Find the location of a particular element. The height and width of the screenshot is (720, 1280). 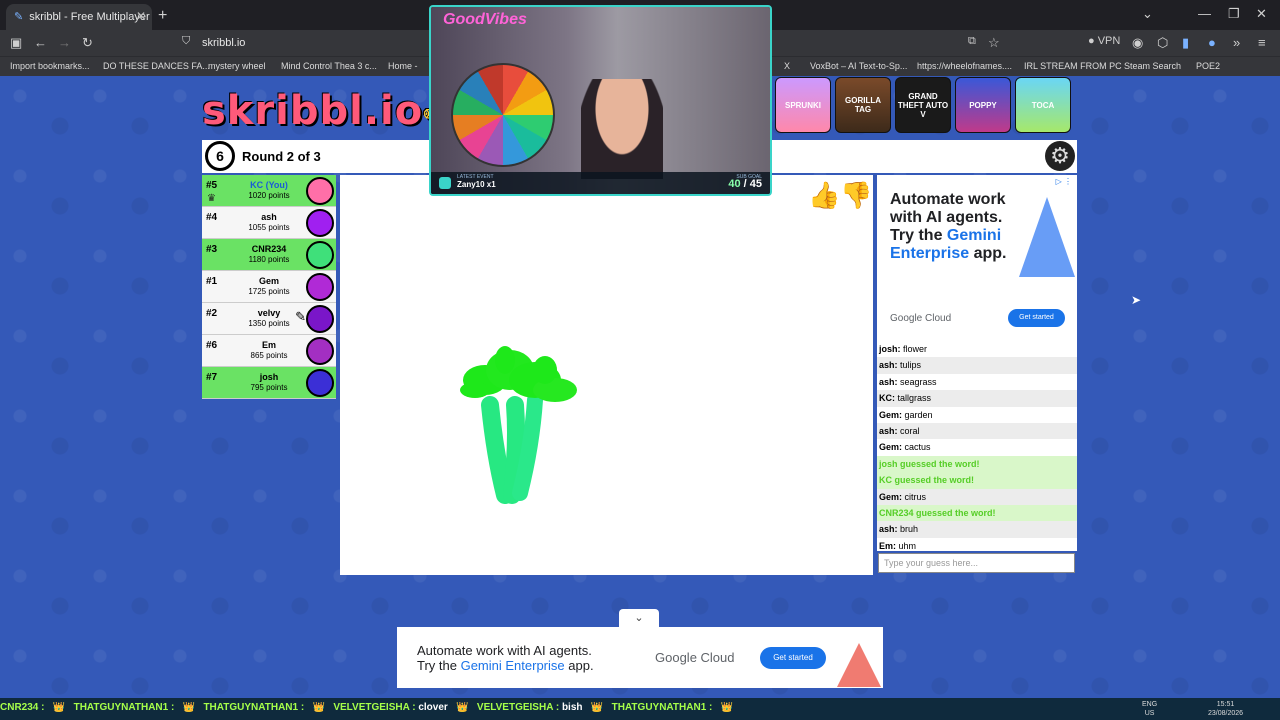

chat-text: citrus is located at coordinates (915, 496).